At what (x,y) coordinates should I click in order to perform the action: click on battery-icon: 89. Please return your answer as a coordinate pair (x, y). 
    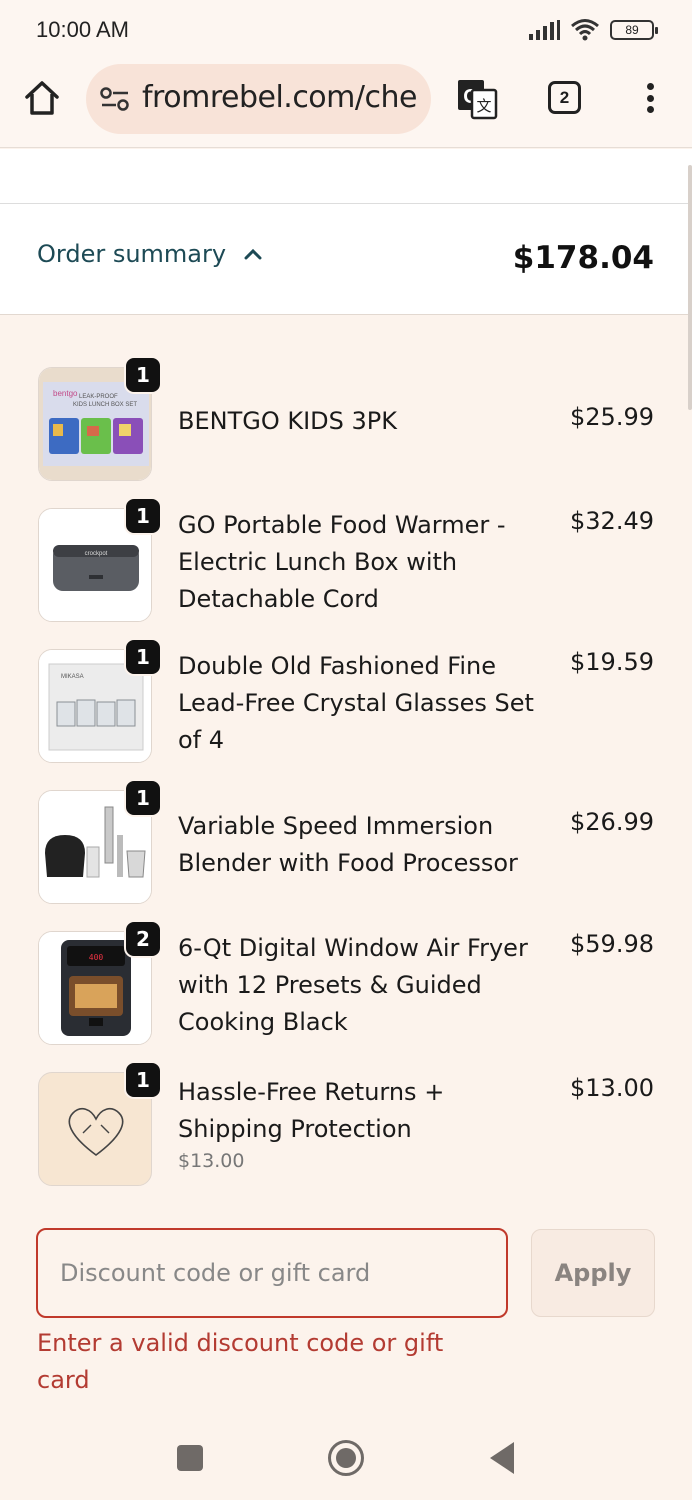
    Looking at the image, I should click on (634, 30).